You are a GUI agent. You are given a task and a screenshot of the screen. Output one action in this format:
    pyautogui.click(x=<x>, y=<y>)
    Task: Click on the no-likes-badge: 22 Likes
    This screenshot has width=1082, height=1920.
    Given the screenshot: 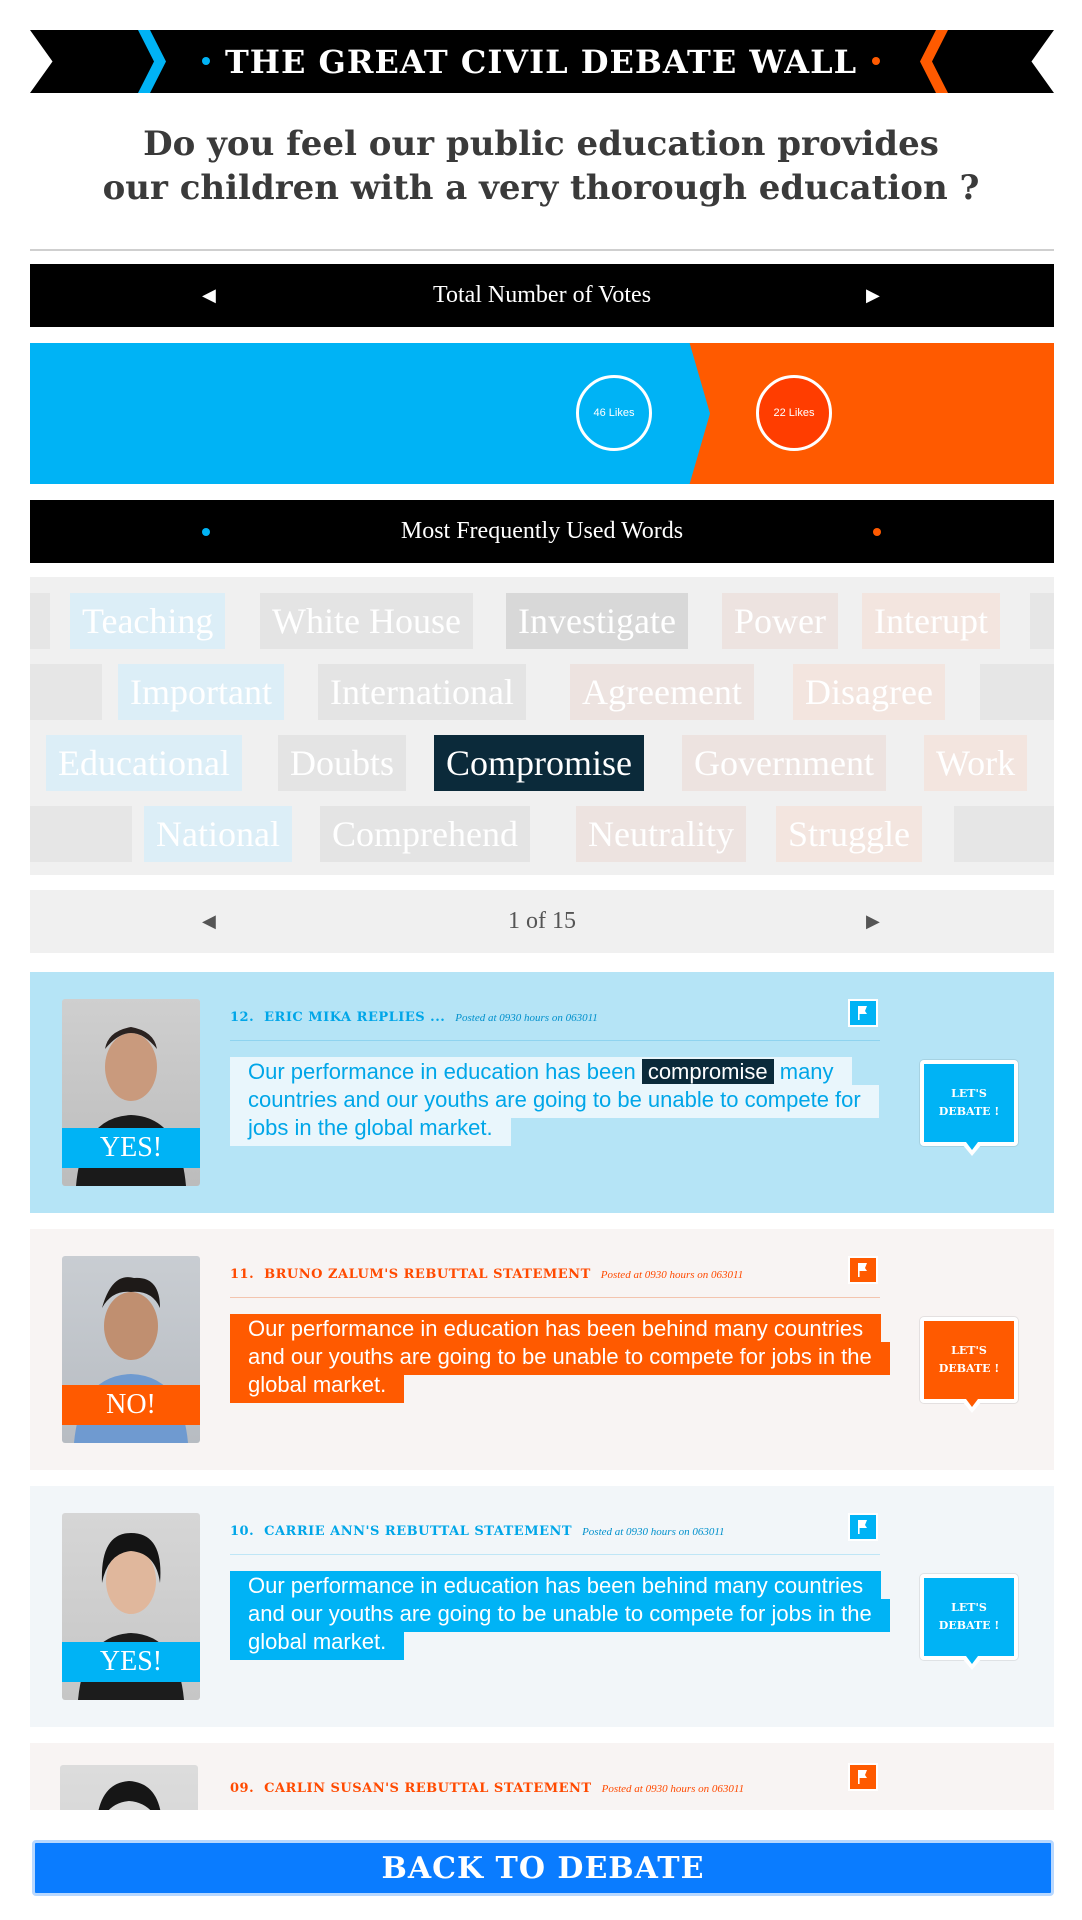 What is the action you would take?
    pyautogui.click(x=794, y=413)
    